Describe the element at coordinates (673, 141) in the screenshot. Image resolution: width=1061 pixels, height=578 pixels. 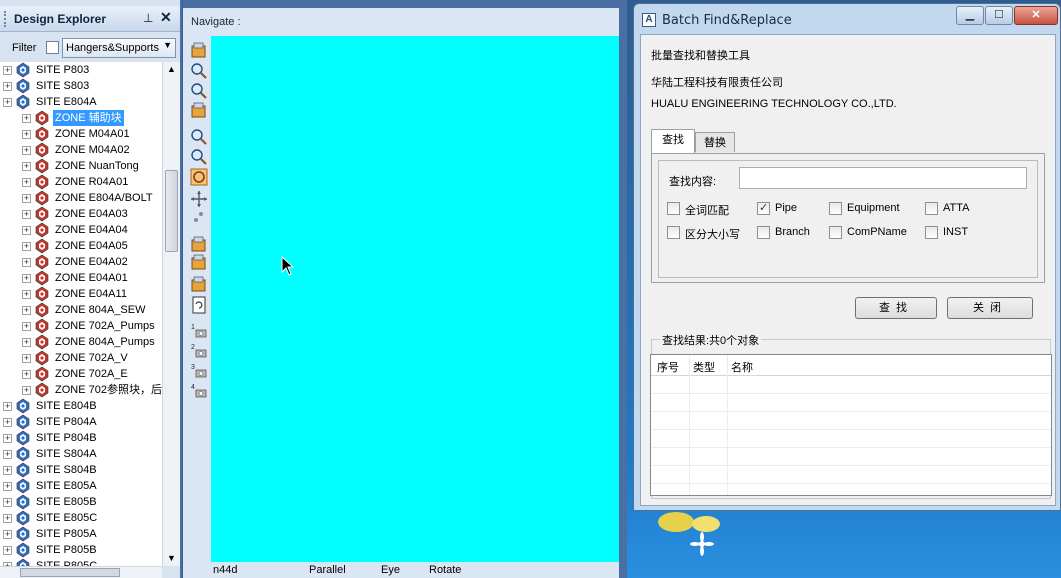
I see `tab-find: 查找` at that location.